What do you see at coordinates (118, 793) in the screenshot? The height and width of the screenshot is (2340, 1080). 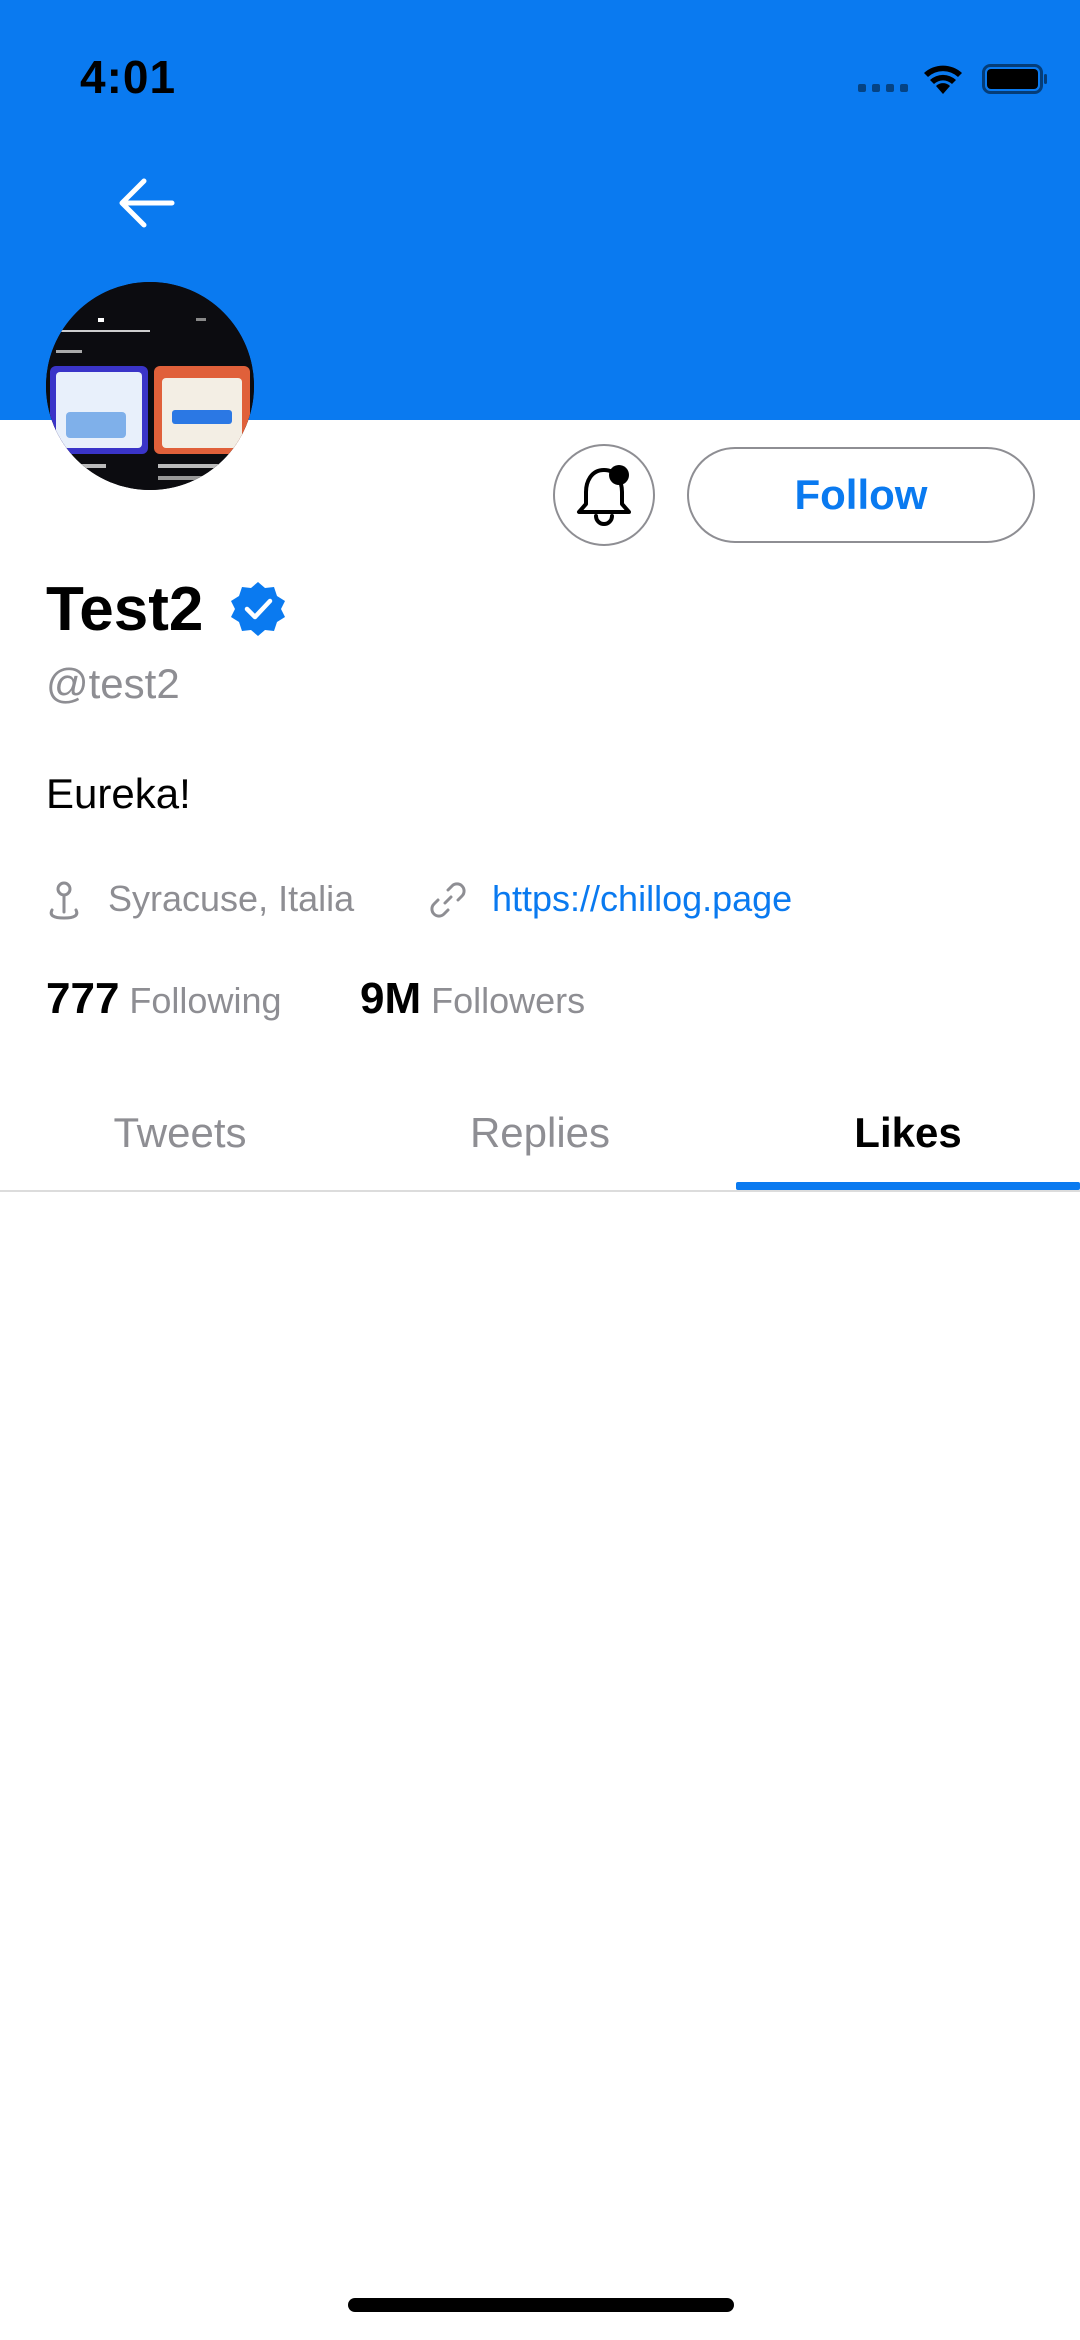 I see `profile-bio: Eureka!` at bounding box center [118, 793].